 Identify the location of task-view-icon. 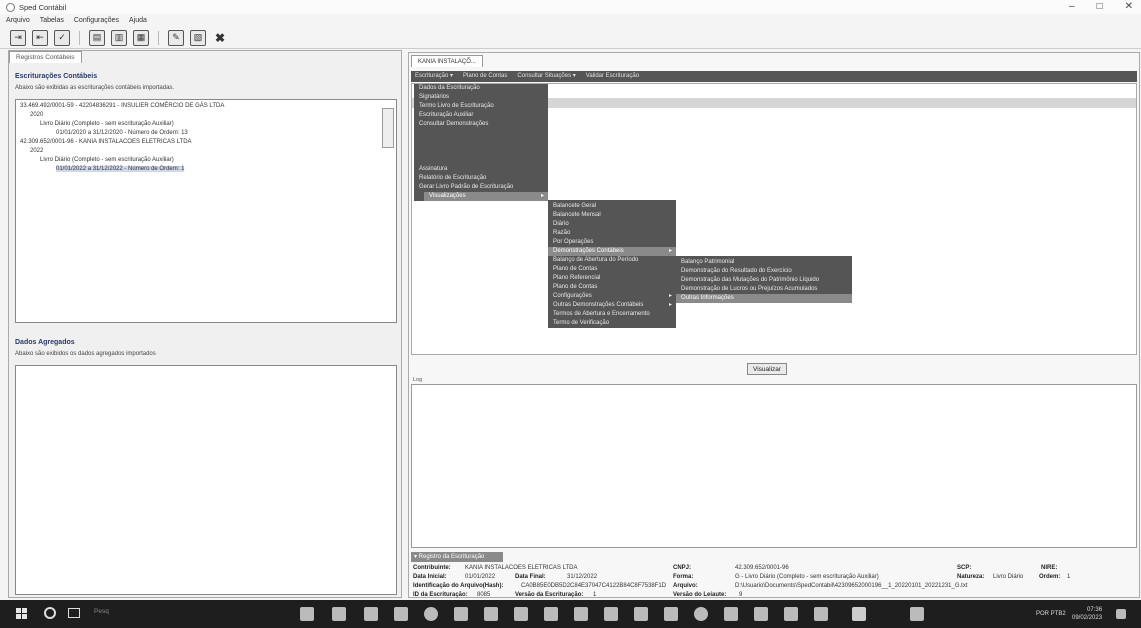
(74, 613).